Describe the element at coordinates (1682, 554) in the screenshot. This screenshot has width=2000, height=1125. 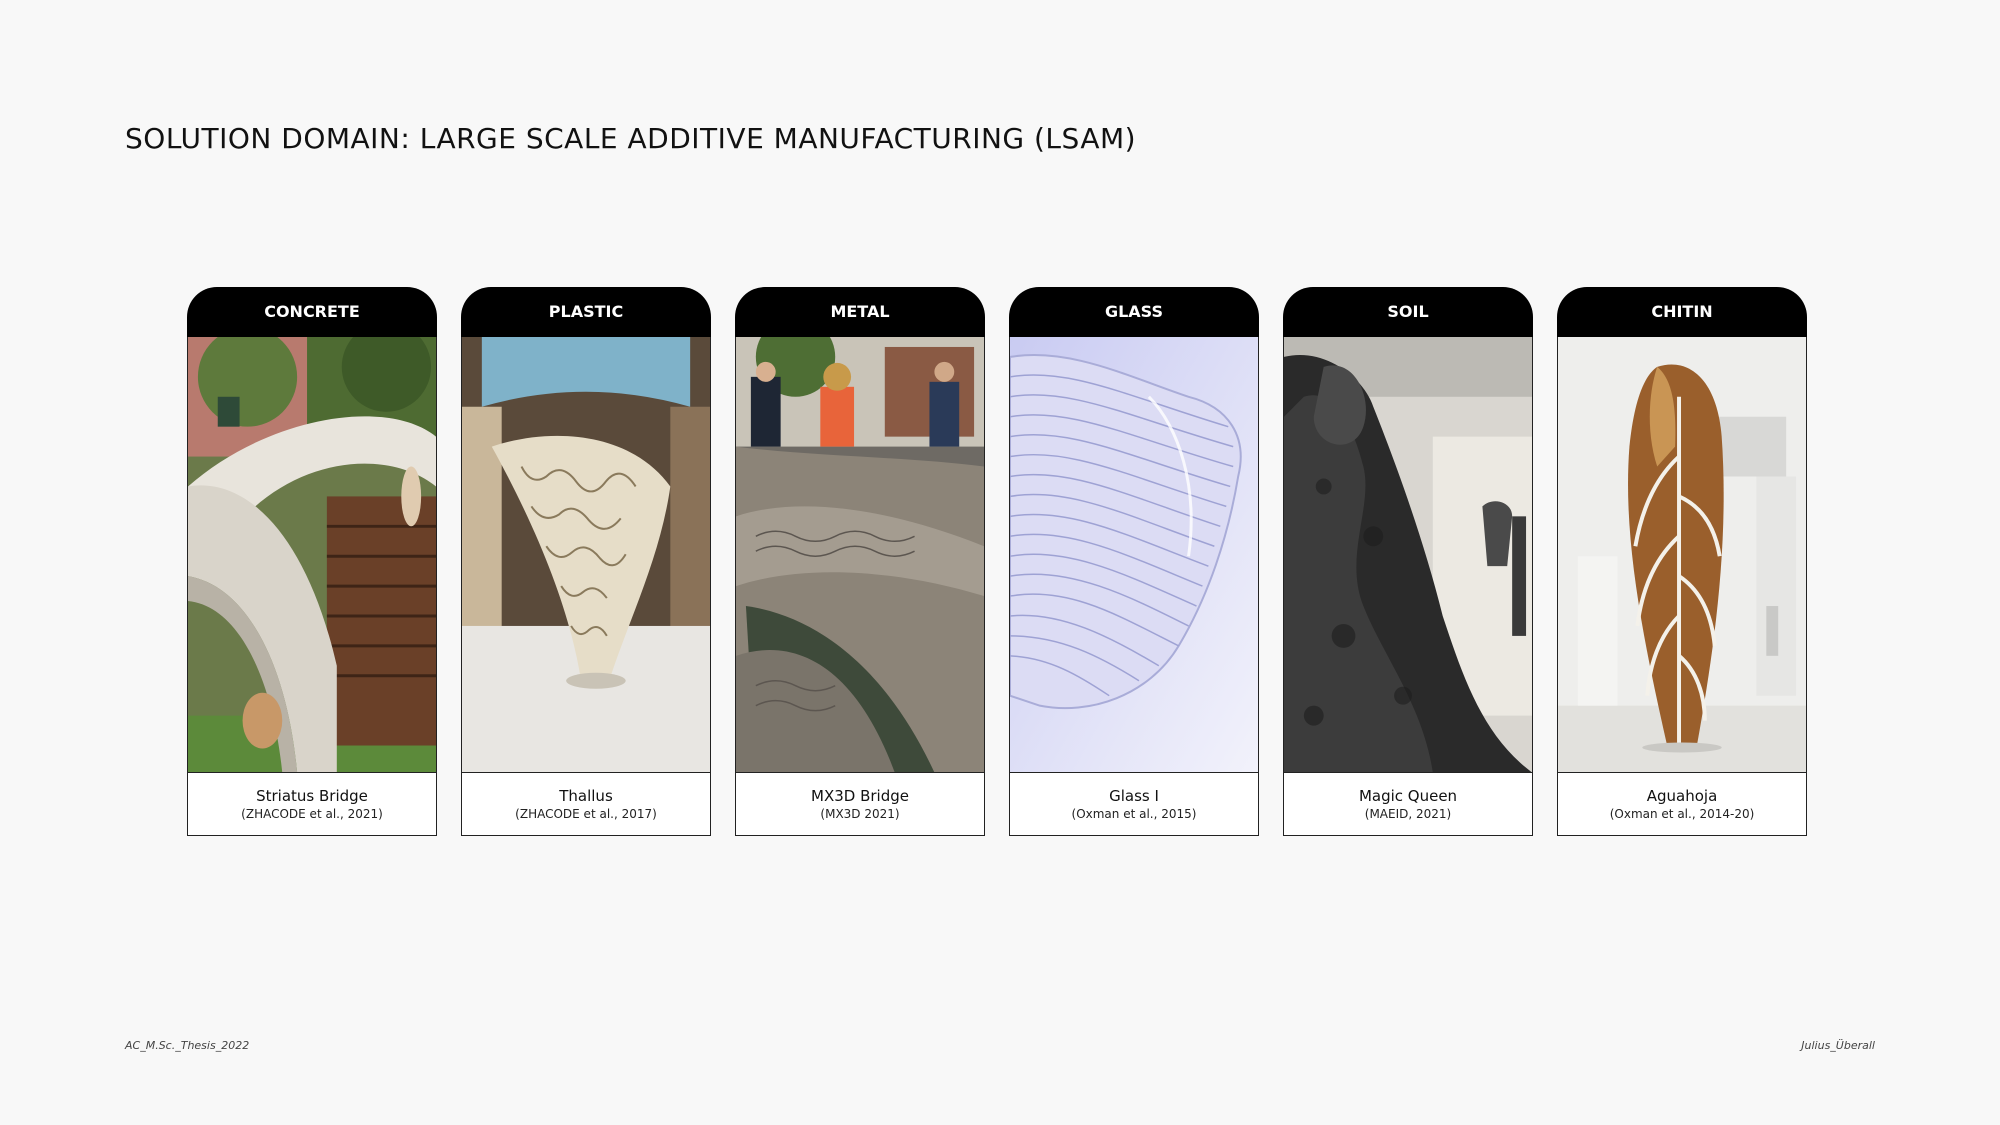
I see `aguahoja-image` at that location.